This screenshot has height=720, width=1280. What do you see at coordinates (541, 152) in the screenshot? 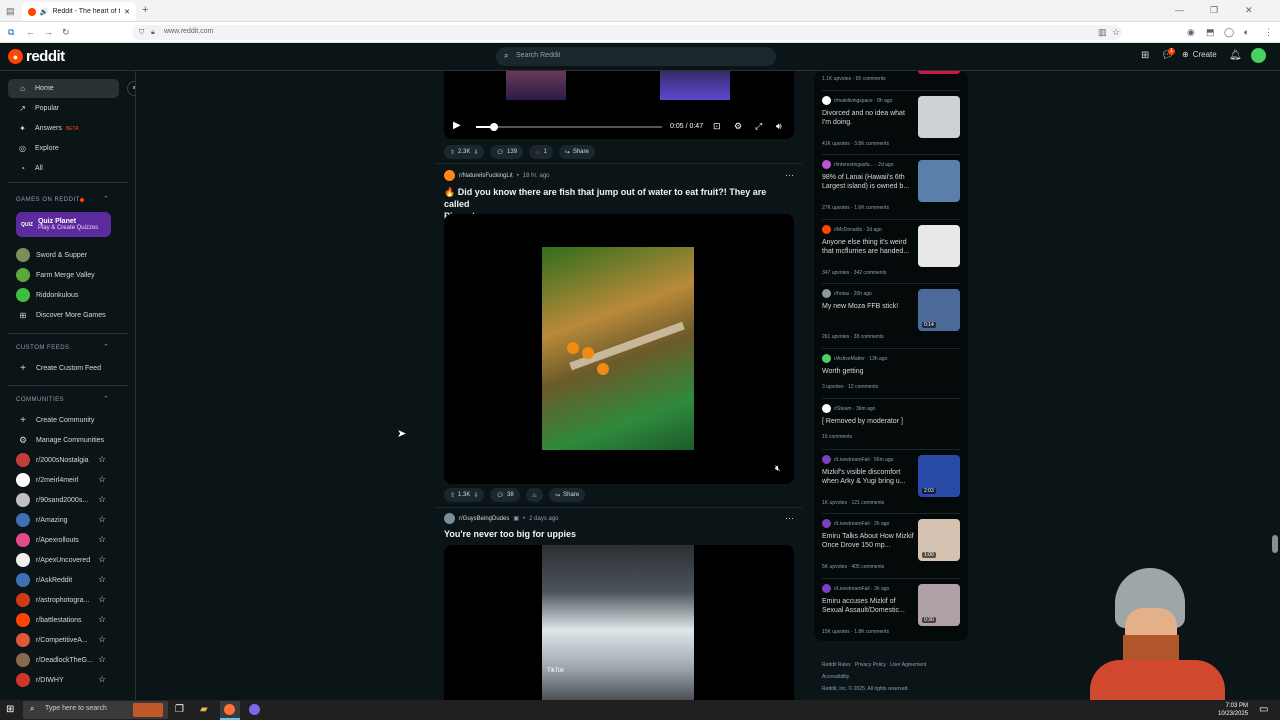
I see `award-button: ♨ 1` at bounding box center [541, 152].